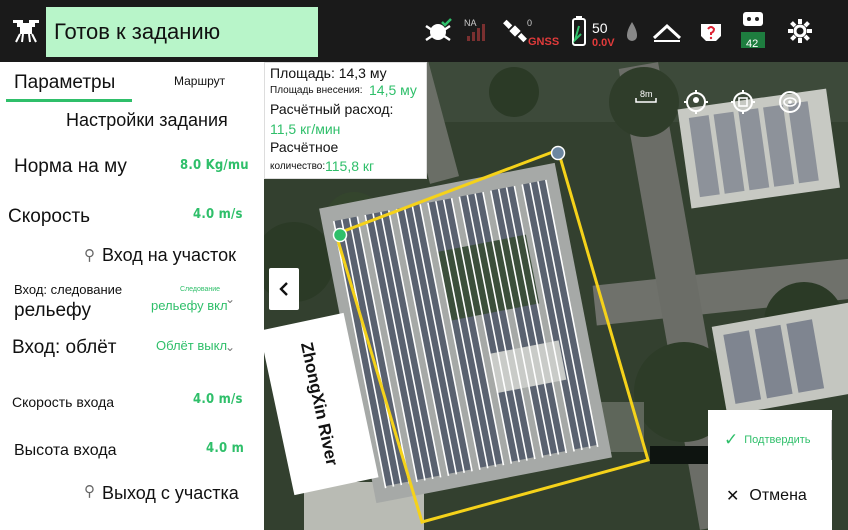 The height and width of the screenshot is (530, 848). What do you see at coordinates (200, 289) in the screenshot?
I see `entry-follow-value-1: Следование` at bounding box center [200, 289].